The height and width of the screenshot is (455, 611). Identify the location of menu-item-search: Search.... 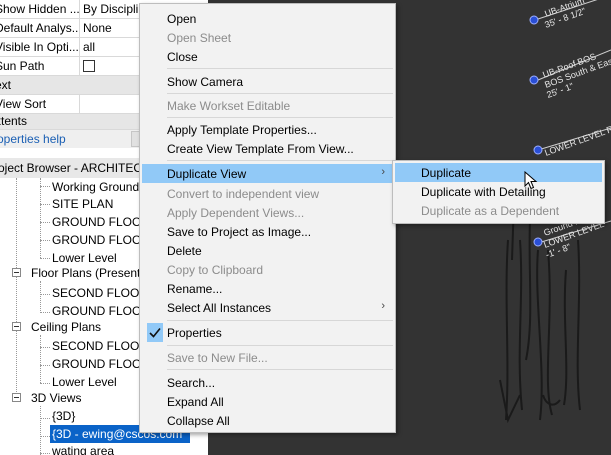
(267, 382).